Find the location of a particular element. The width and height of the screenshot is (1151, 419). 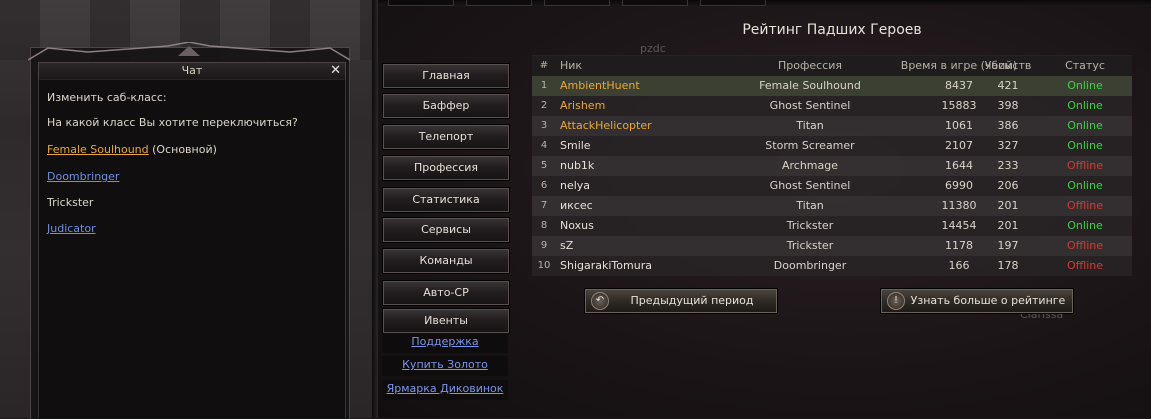

previous-period-label: Предыдущий период is located at coordinates (692, 300).